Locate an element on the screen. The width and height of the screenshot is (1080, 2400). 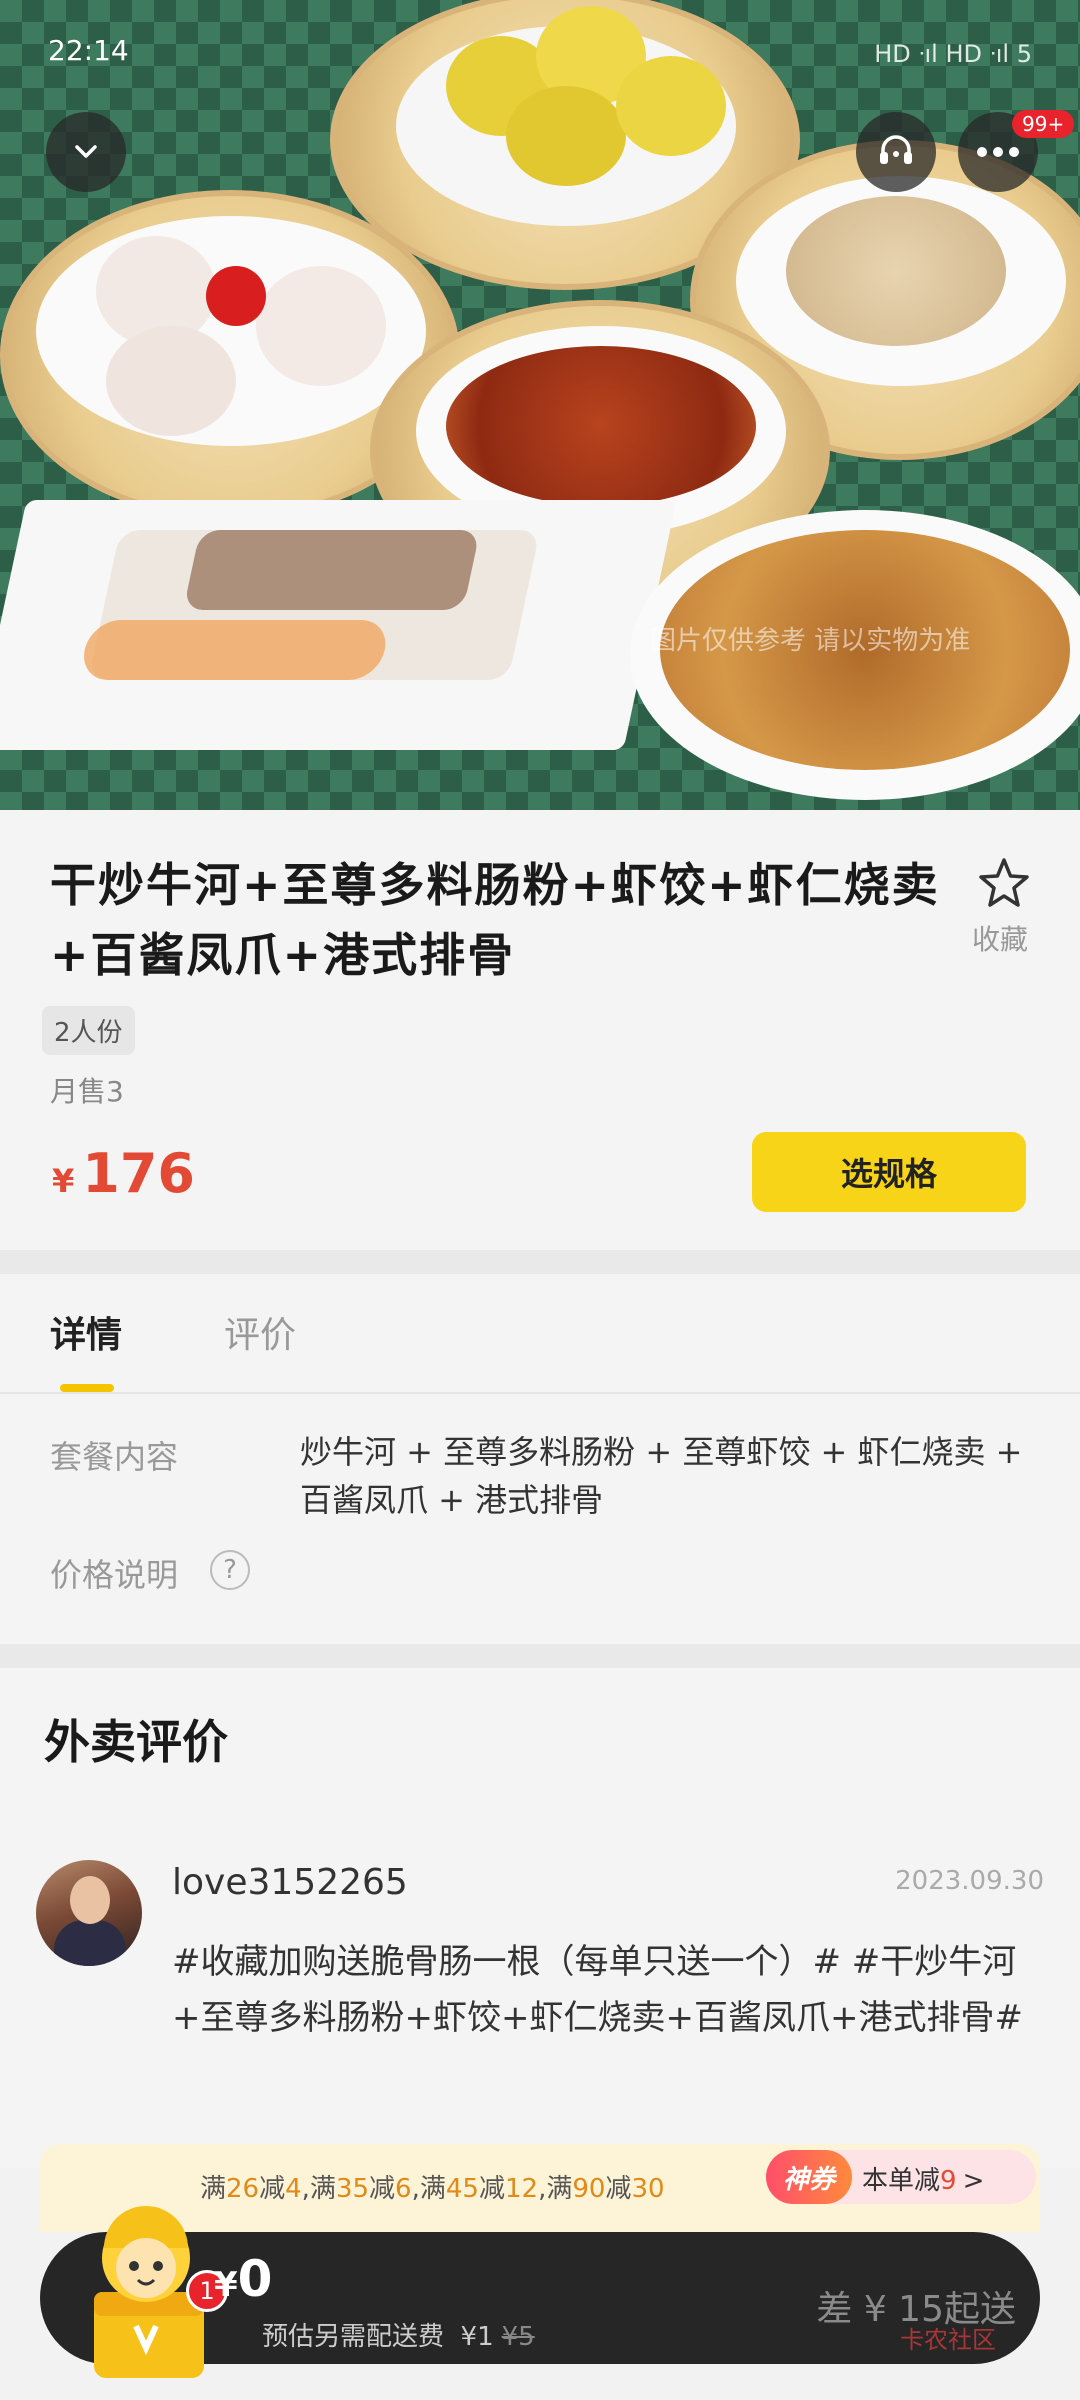
more-dots-icon is located at coordinates (998, 152).